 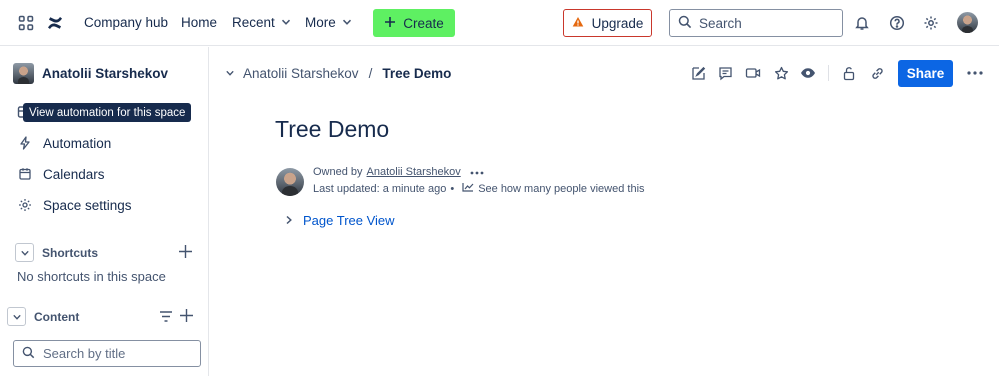 What do you see at coordinates (414, 172) in the screenshot?
I see `owner-link: Anatolii Starshekov` at bounding box center [414, 172].